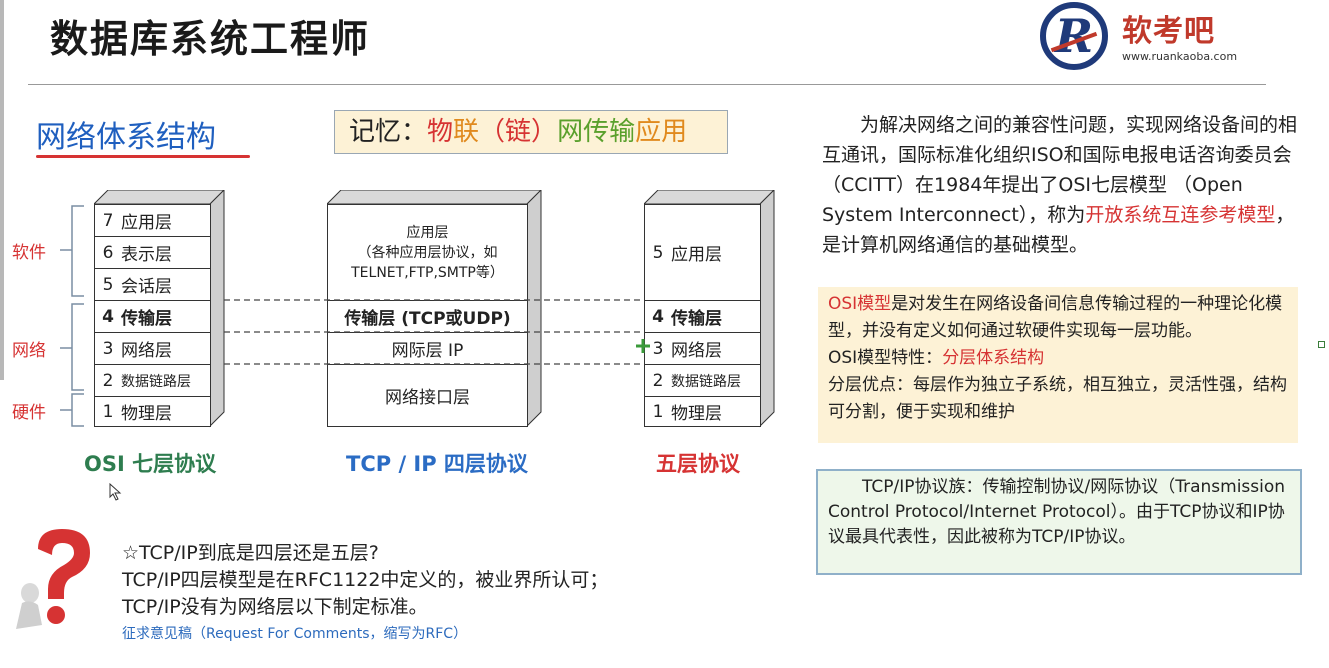 The width and height of the screenshot is (1329, 668). What do you see at coordinates (1168, 31) in the screenshot?
I see `logo-text: 软考吧` at bounding box center [1168, 31].